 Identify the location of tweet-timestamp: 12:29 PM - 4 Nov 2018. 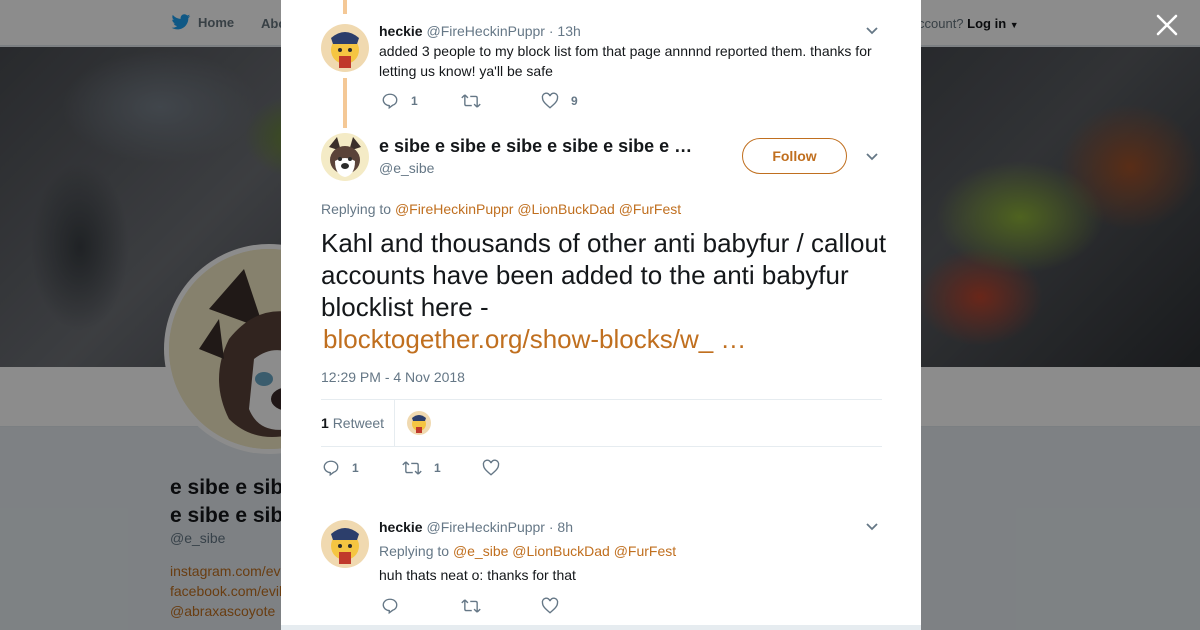
(393, 377).